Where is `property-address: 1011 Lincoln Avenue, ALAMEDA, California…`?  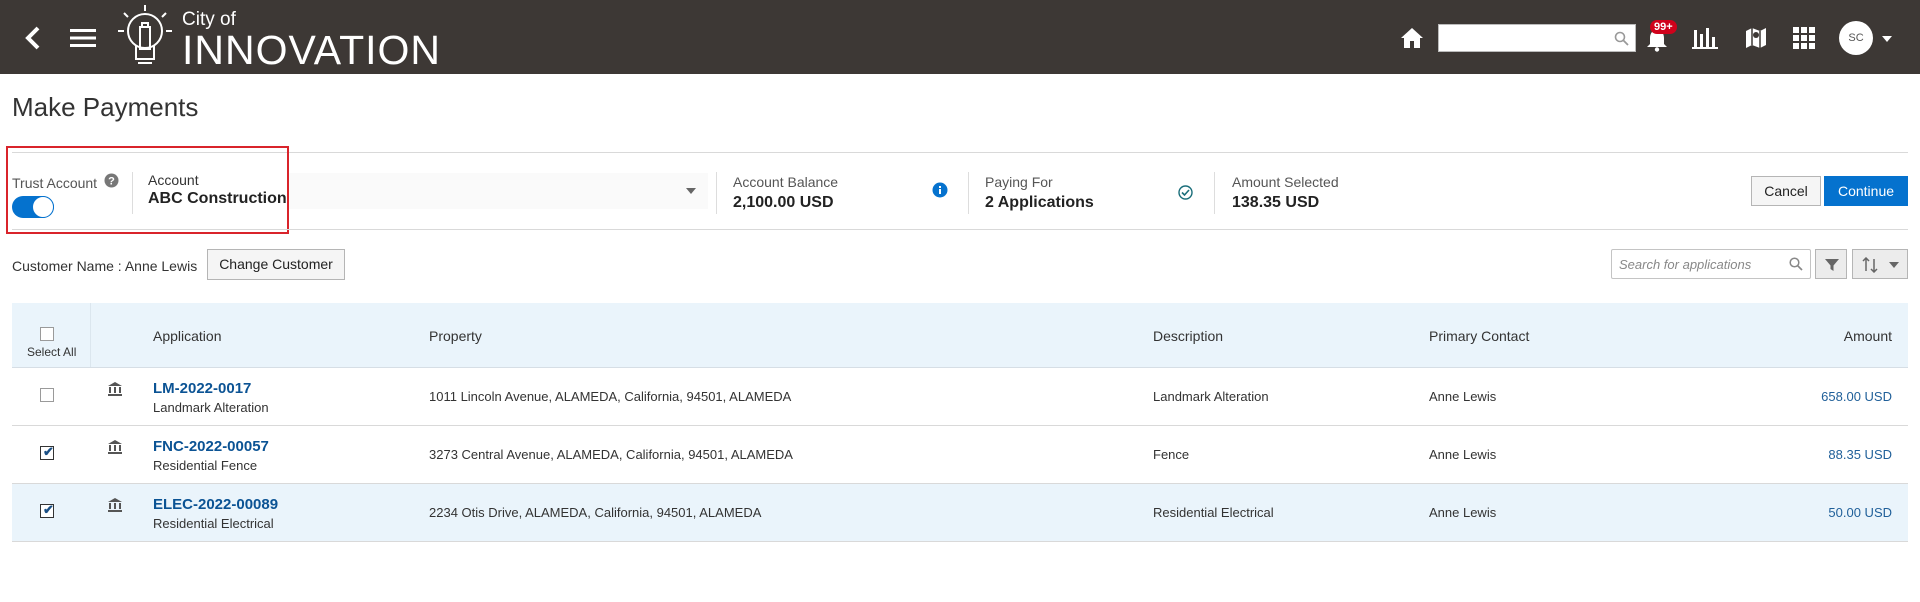 property-address: 1011 Lincoln Avenue, ALAMEDA, California… is located at coordinates (610, 396).